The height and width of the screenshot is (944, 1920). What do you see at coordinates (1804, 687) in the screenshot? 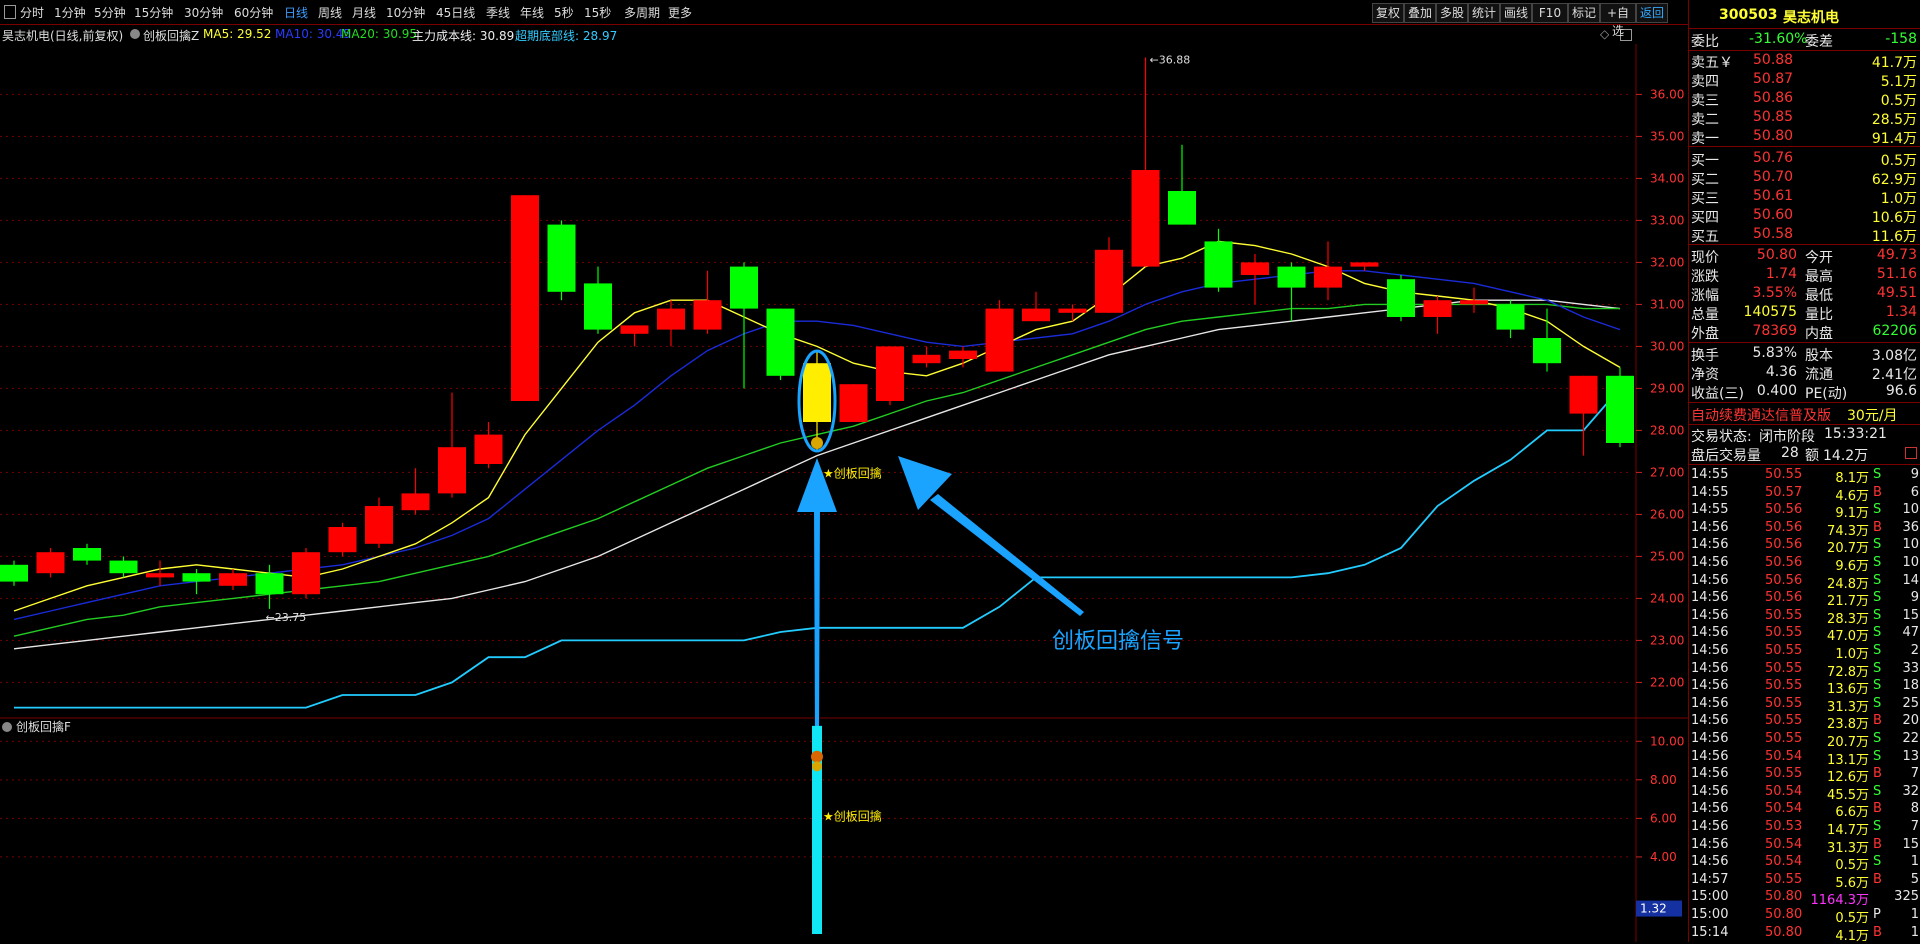
I see `tick-row: 14:56 50.55 13.6万 S 18` at bounding box center [1804, 687].